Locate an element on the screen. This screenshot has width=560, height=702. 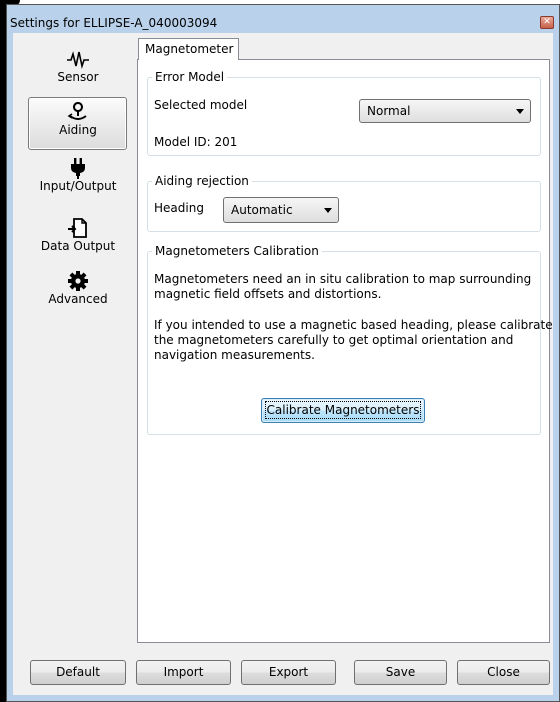
sidebar-item-label: Sensor is located at coordinates (78, 77).